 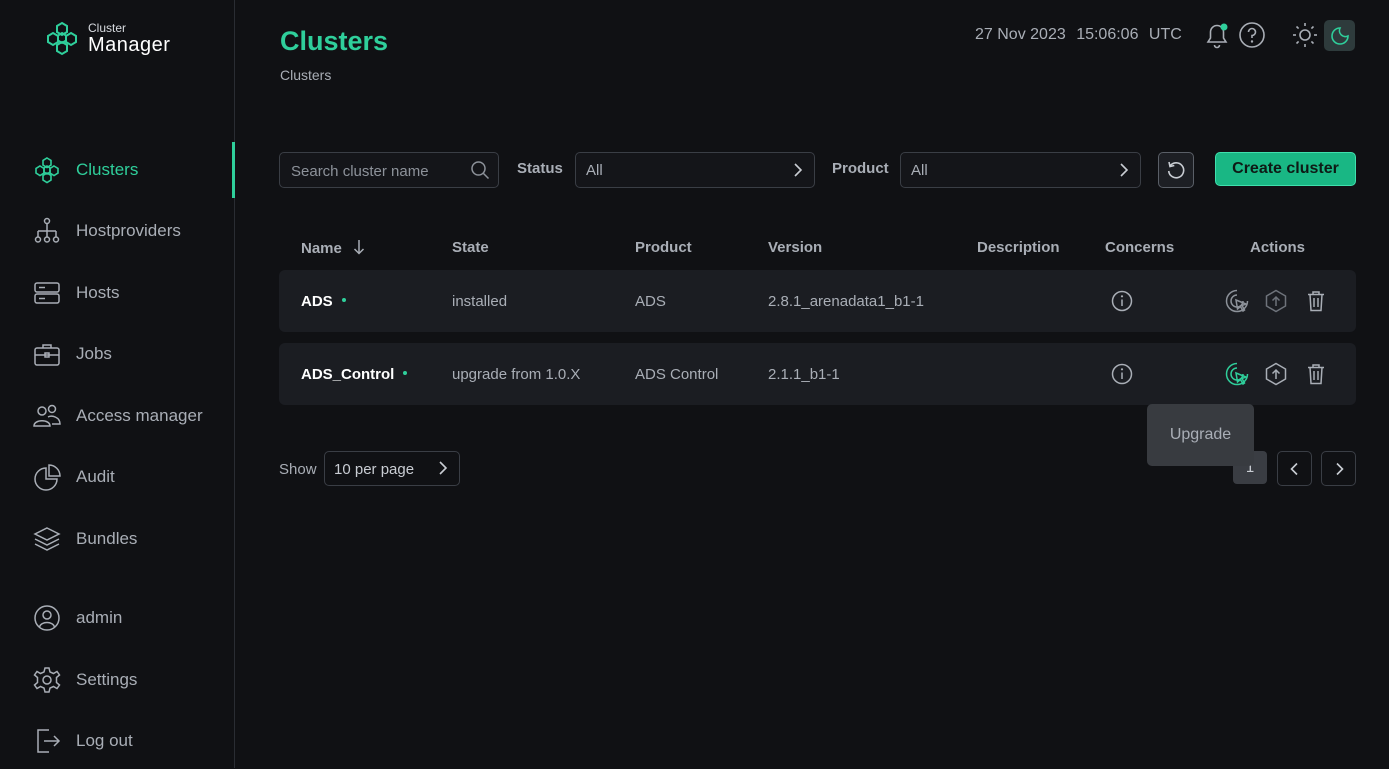 I want to click on cluster-product: ADS, so click(x=650, y=301).